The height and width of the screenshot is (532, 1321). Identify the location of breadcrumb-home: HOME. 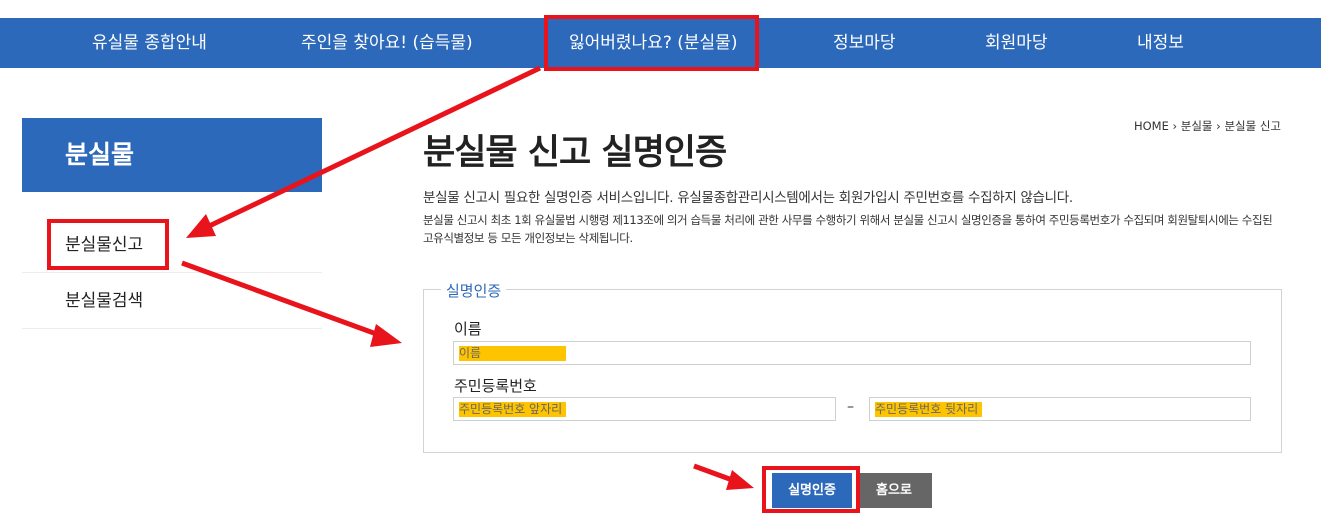
(1151, 126).